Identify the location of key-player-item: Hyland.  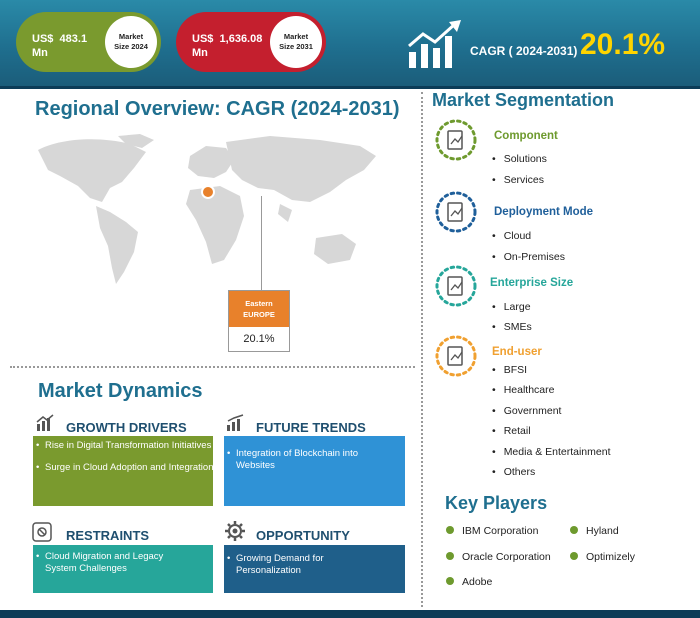
(594, 531).